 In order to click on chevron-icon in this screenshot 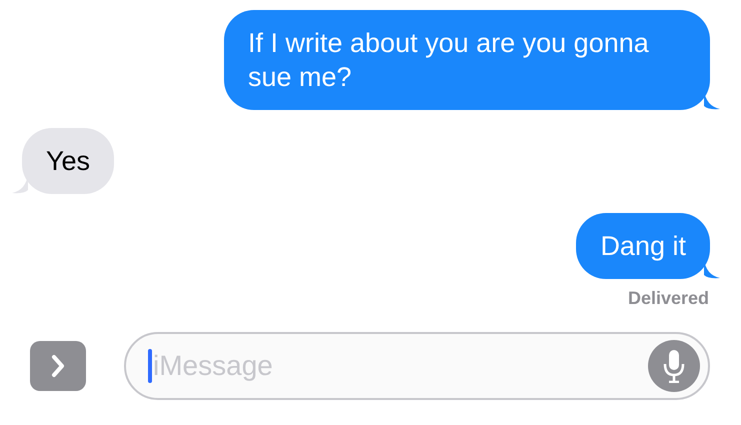, I will do `click(58, 366)`.